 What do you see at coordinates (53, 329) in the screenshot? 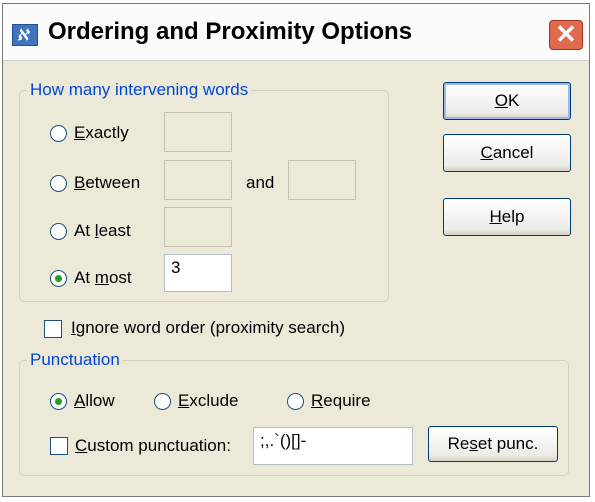
I see `ignore-word-order-checkbox` at bounding box center [53, 329].